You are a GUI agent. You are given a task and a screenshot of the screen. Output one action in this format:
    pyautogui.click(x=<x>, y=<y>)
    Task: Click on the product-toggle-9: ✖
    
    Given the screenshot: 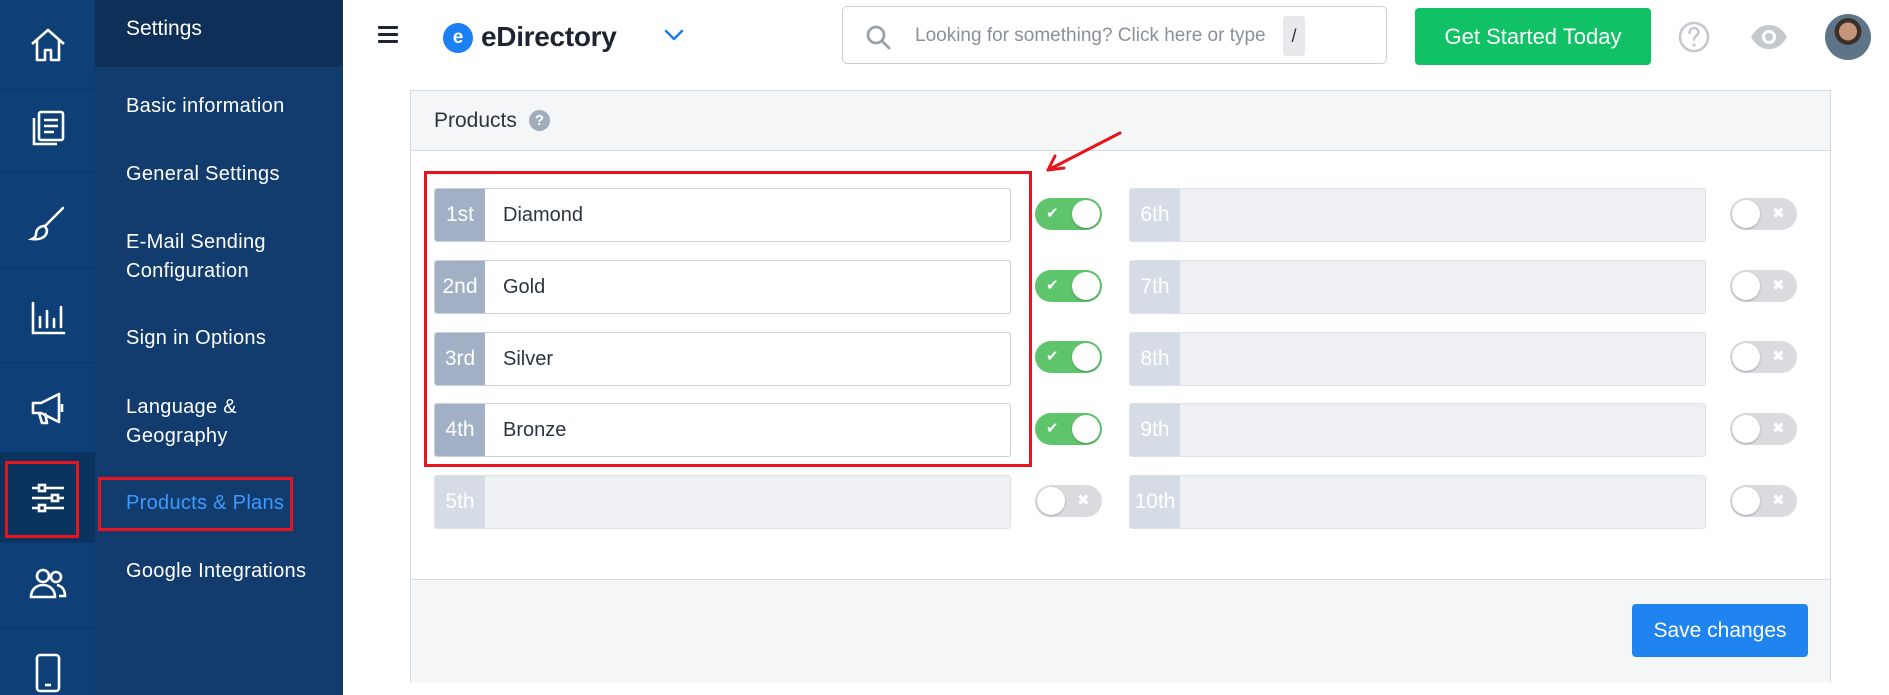 What is the action you would take?
    pyautogui.click(x=1763, y=429)
    